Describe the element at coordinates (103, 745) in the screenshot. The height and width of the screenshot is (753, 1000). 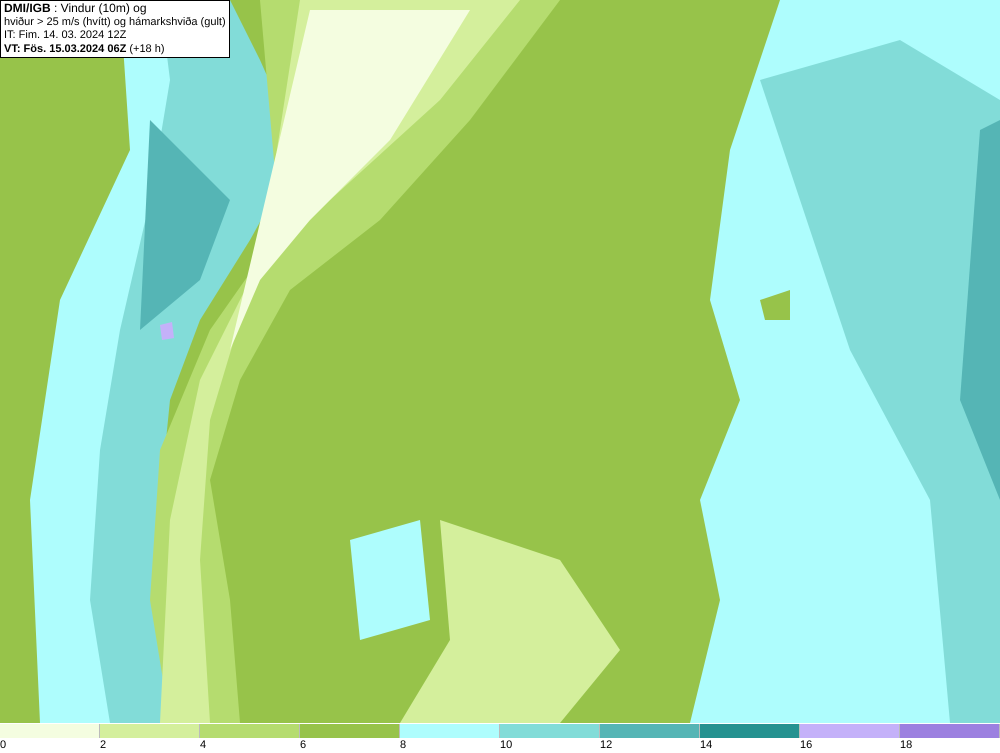
I see `legend-label: 2` at that location.